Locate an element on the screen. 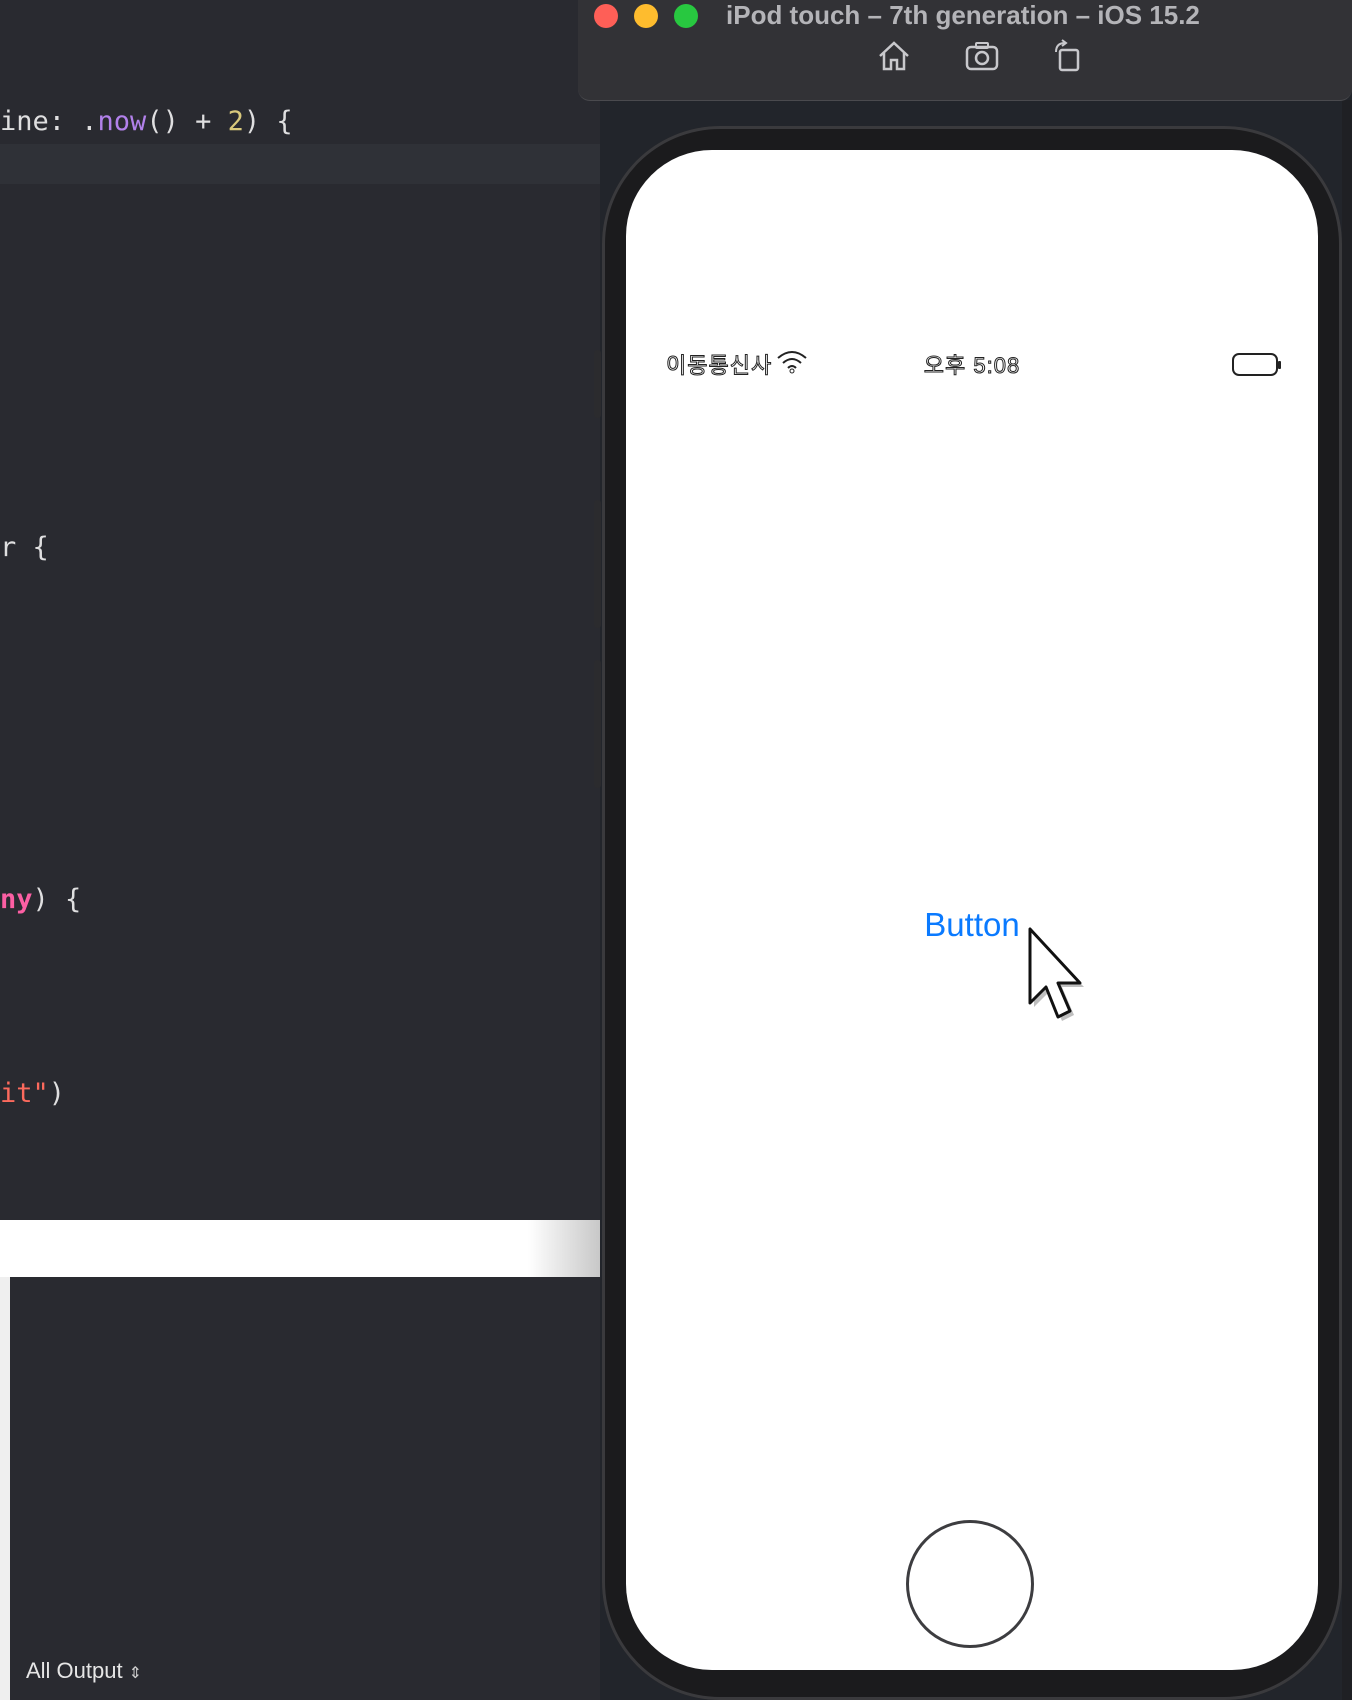  output-filter-popup: All Output ⇕ is located at coordinates (84, 1671).